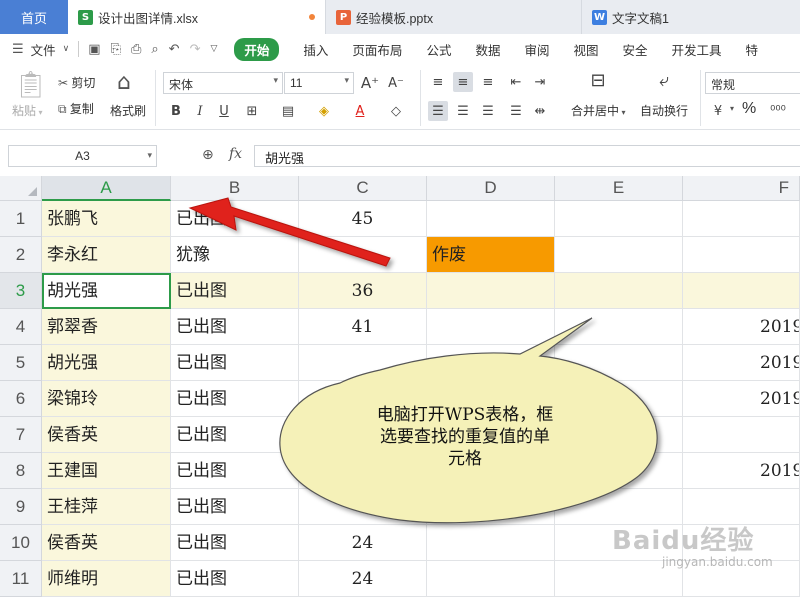 The image size is (800, 600). I want to click on cell-e2, so click(619, 255).